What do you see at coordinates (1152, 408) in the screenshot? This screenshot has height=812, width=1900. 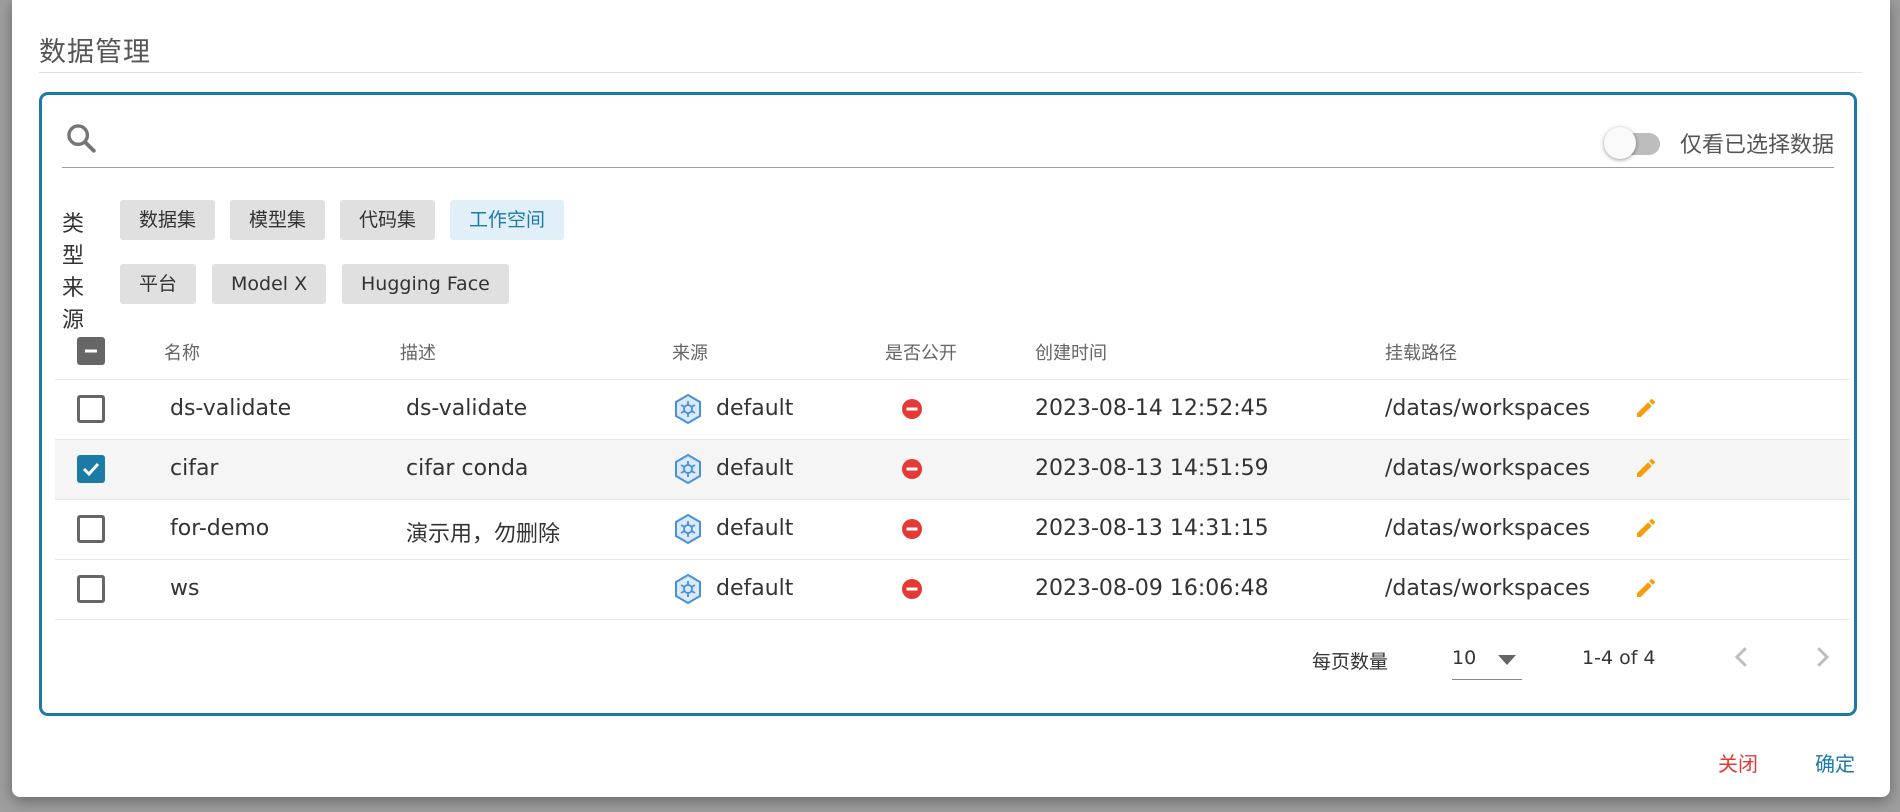 I see `row-created: 2023-08-14 12:52:45` at bounding box center [1152, 408].